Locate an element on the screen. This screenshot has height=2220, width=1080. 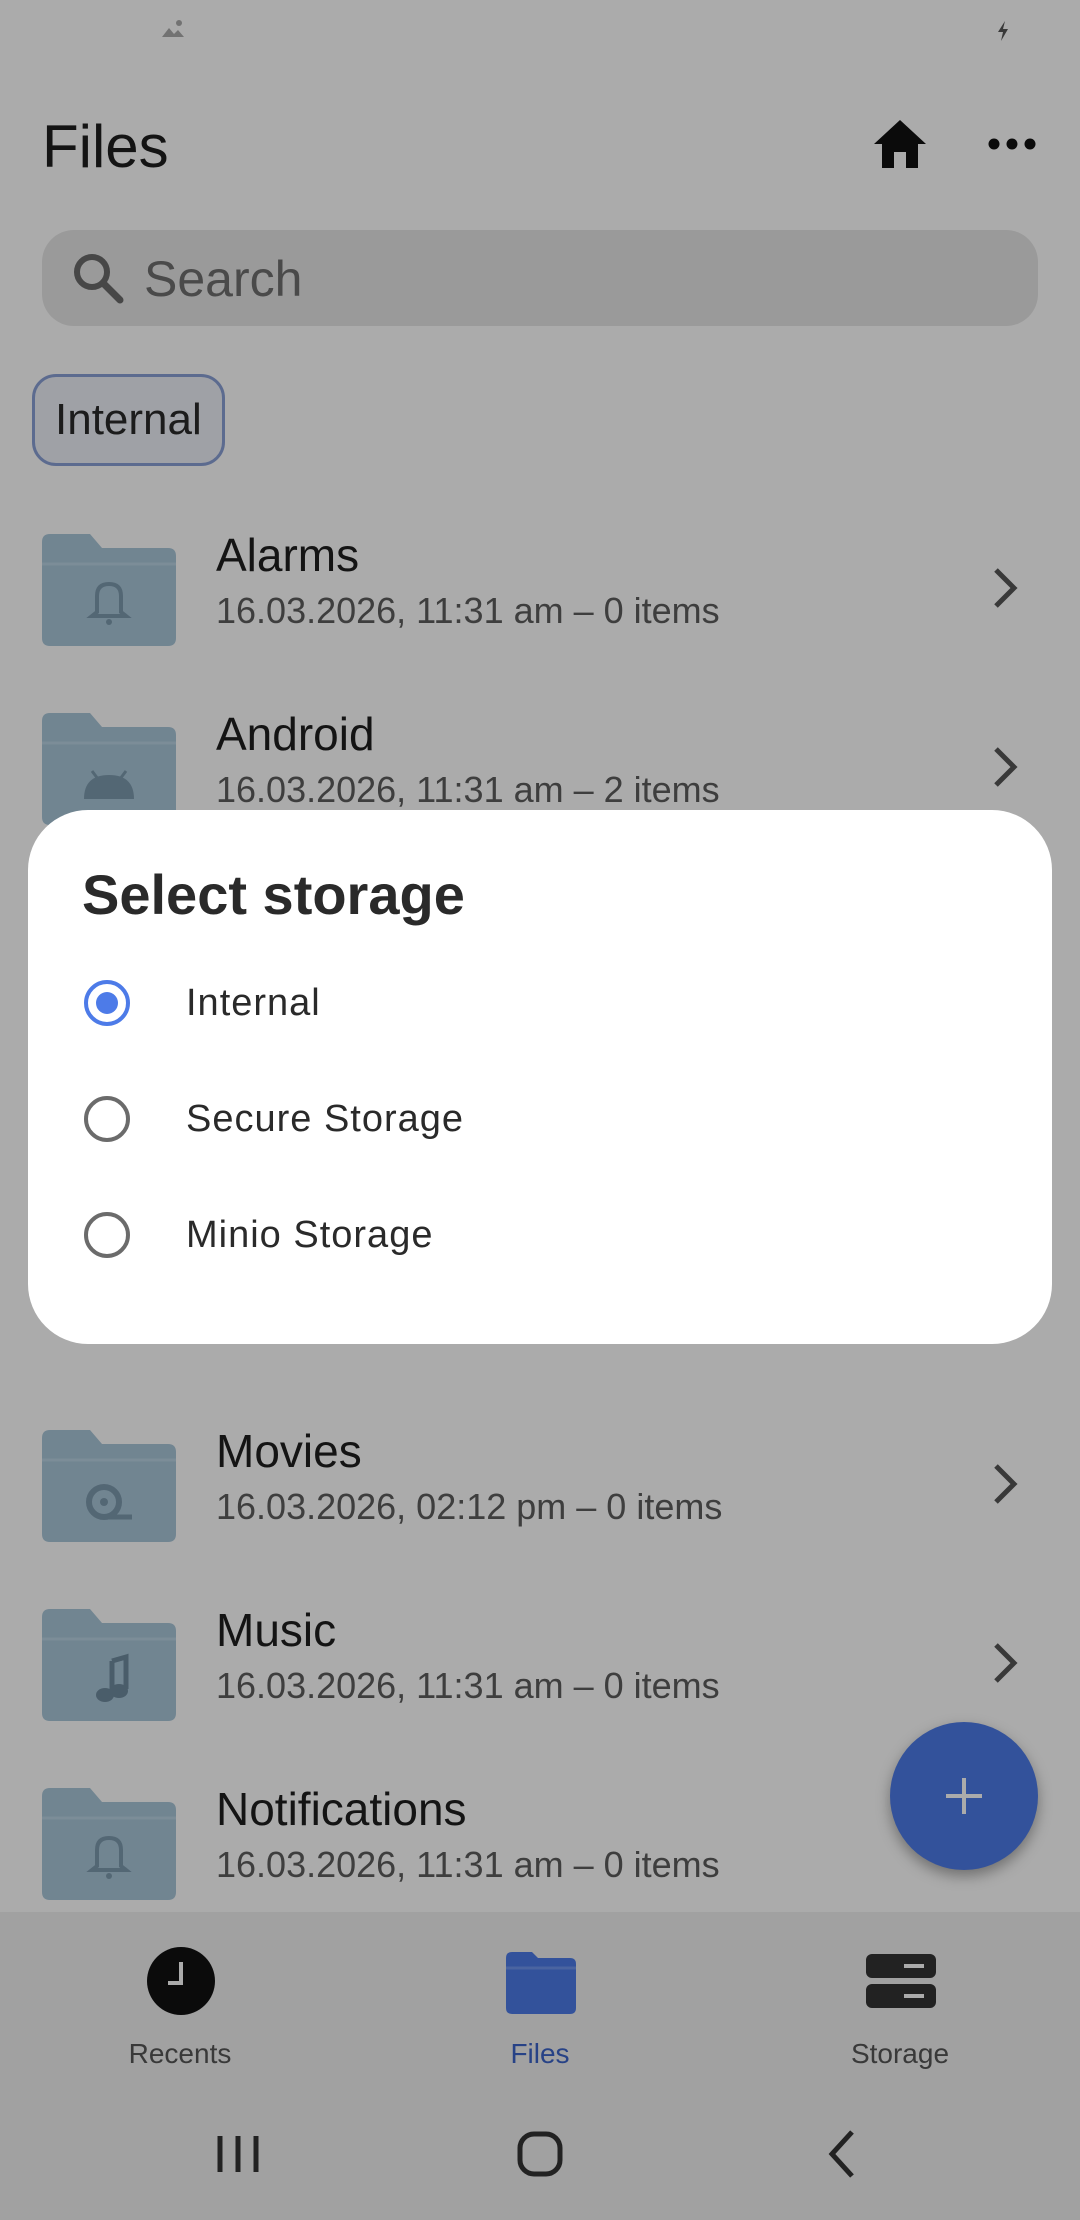
option-minio-storage: Minio Storage is located at coordinates (540, 1240).